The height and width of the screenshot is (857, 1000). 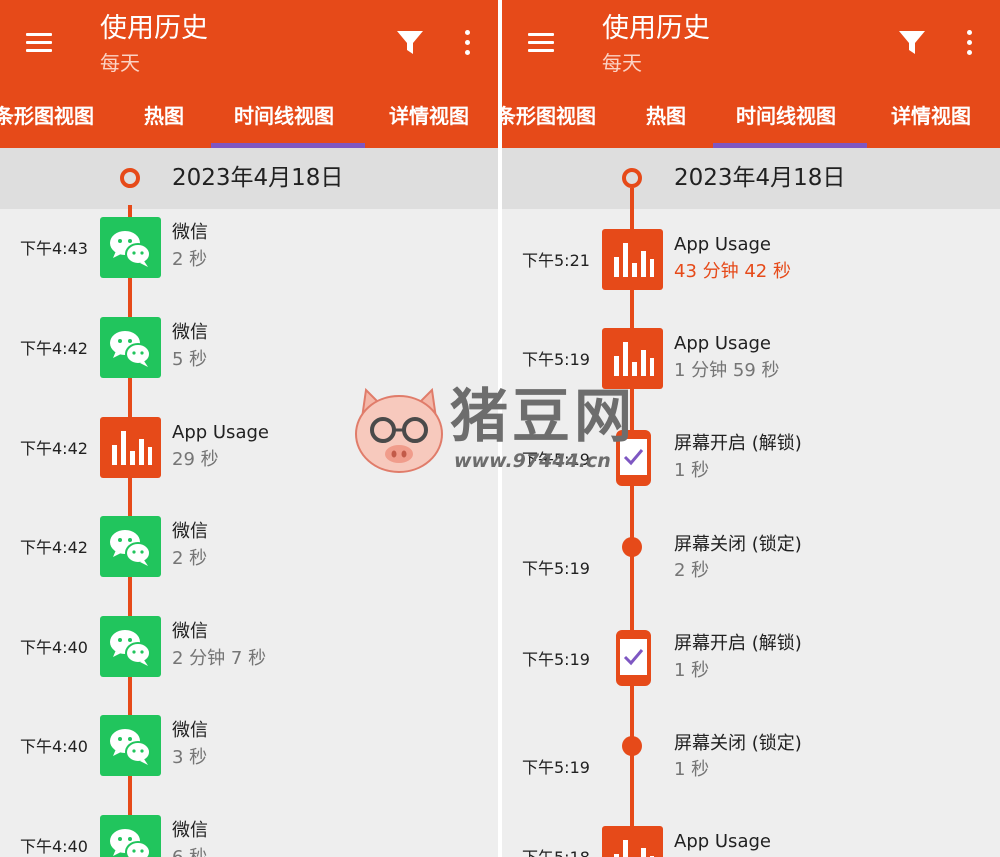 I want to click on entry-duration: 43 分钟 42 秒, so click(x=732, y=271).